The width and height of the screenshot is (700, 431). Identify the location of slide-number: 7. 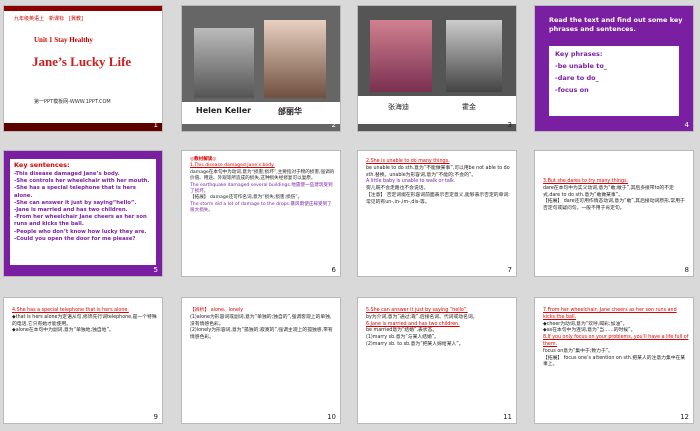
(509, 270).